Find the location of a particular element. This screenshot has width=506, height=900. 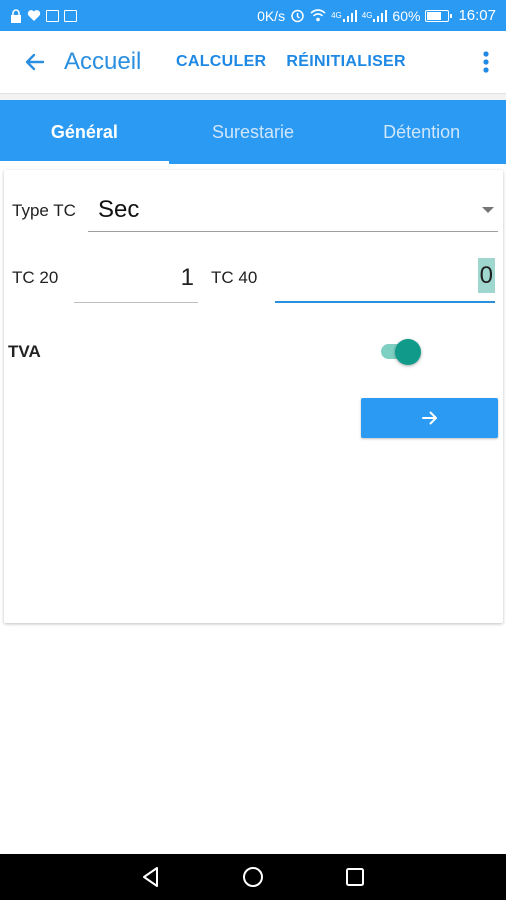

tab-general: Général is located at coordinates (84, 132).